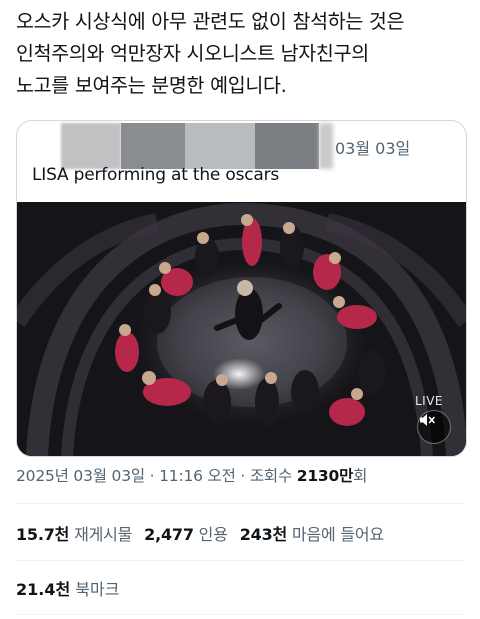 Image resolution: width=480 pixels, height=619 pixels. Describe the element at coordinates (101, 534) in the screenshot. I see `reposts-label: 재게시물` at that location.